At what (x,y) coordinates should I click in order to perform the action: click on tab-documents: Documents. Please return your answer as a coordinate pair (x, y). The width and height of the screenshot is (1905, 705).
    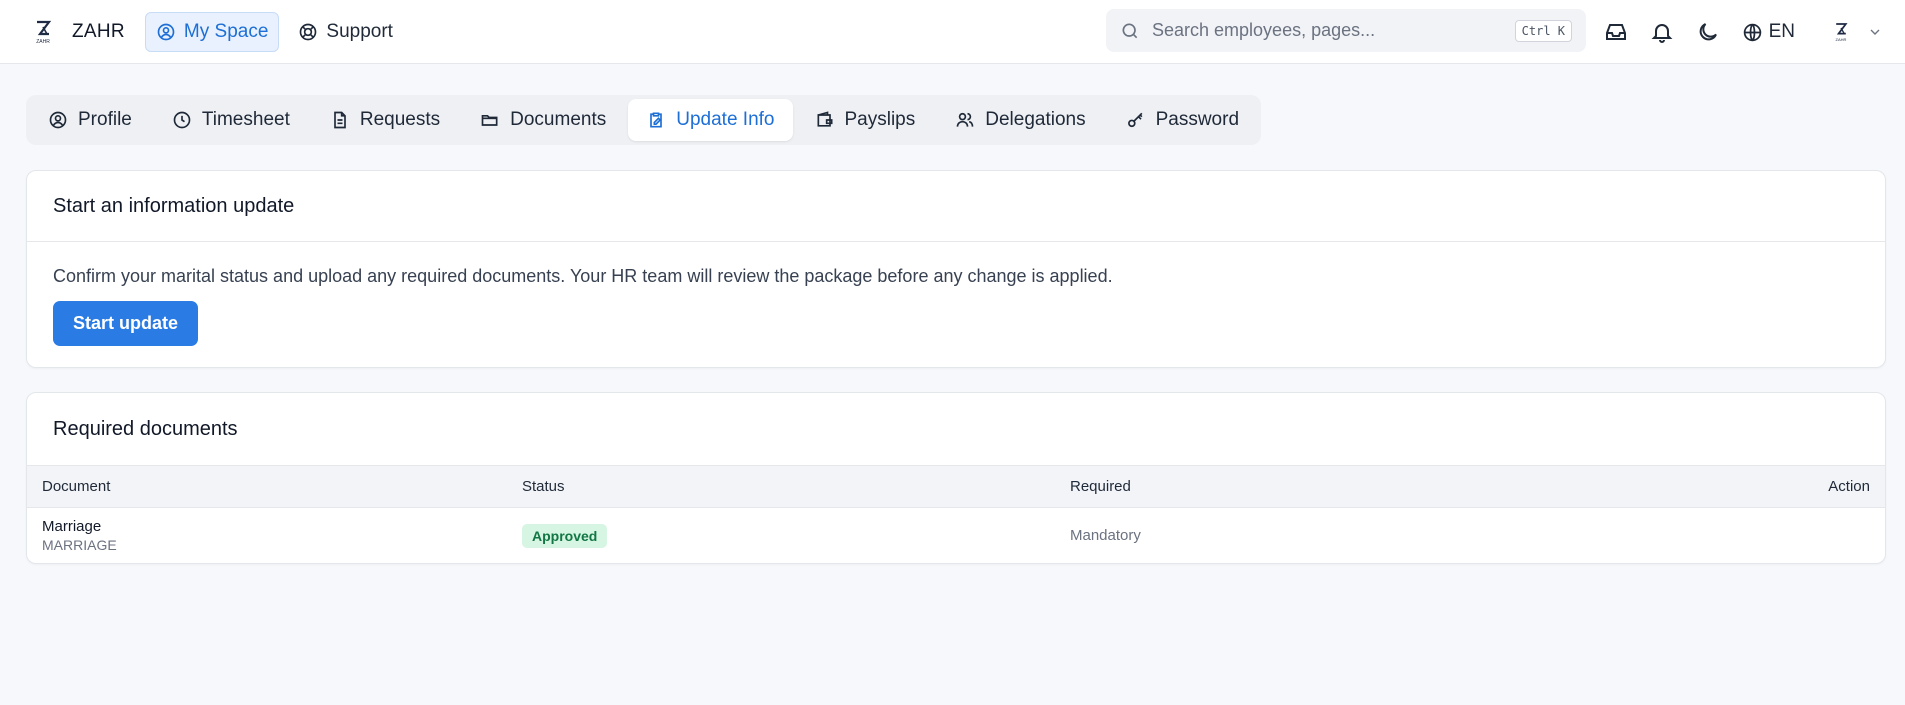
    Looking at the image, I should click on (543, 120).